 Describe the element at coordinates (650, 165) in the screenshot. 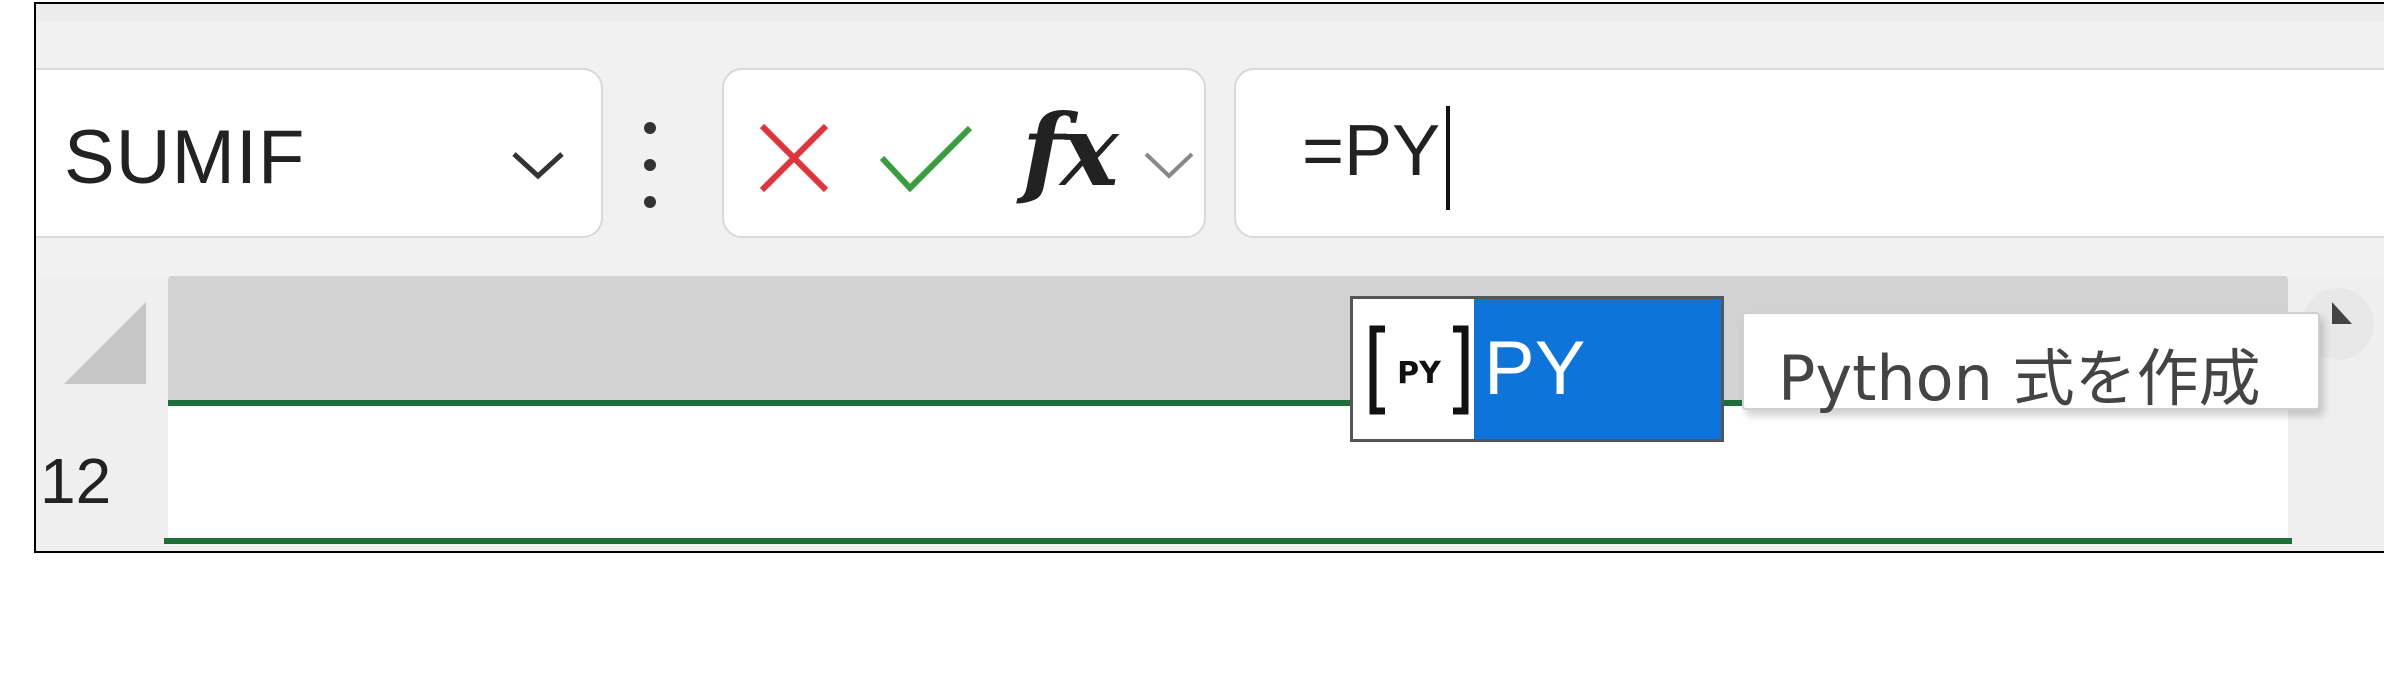

I see `more-options-icon` at that location.